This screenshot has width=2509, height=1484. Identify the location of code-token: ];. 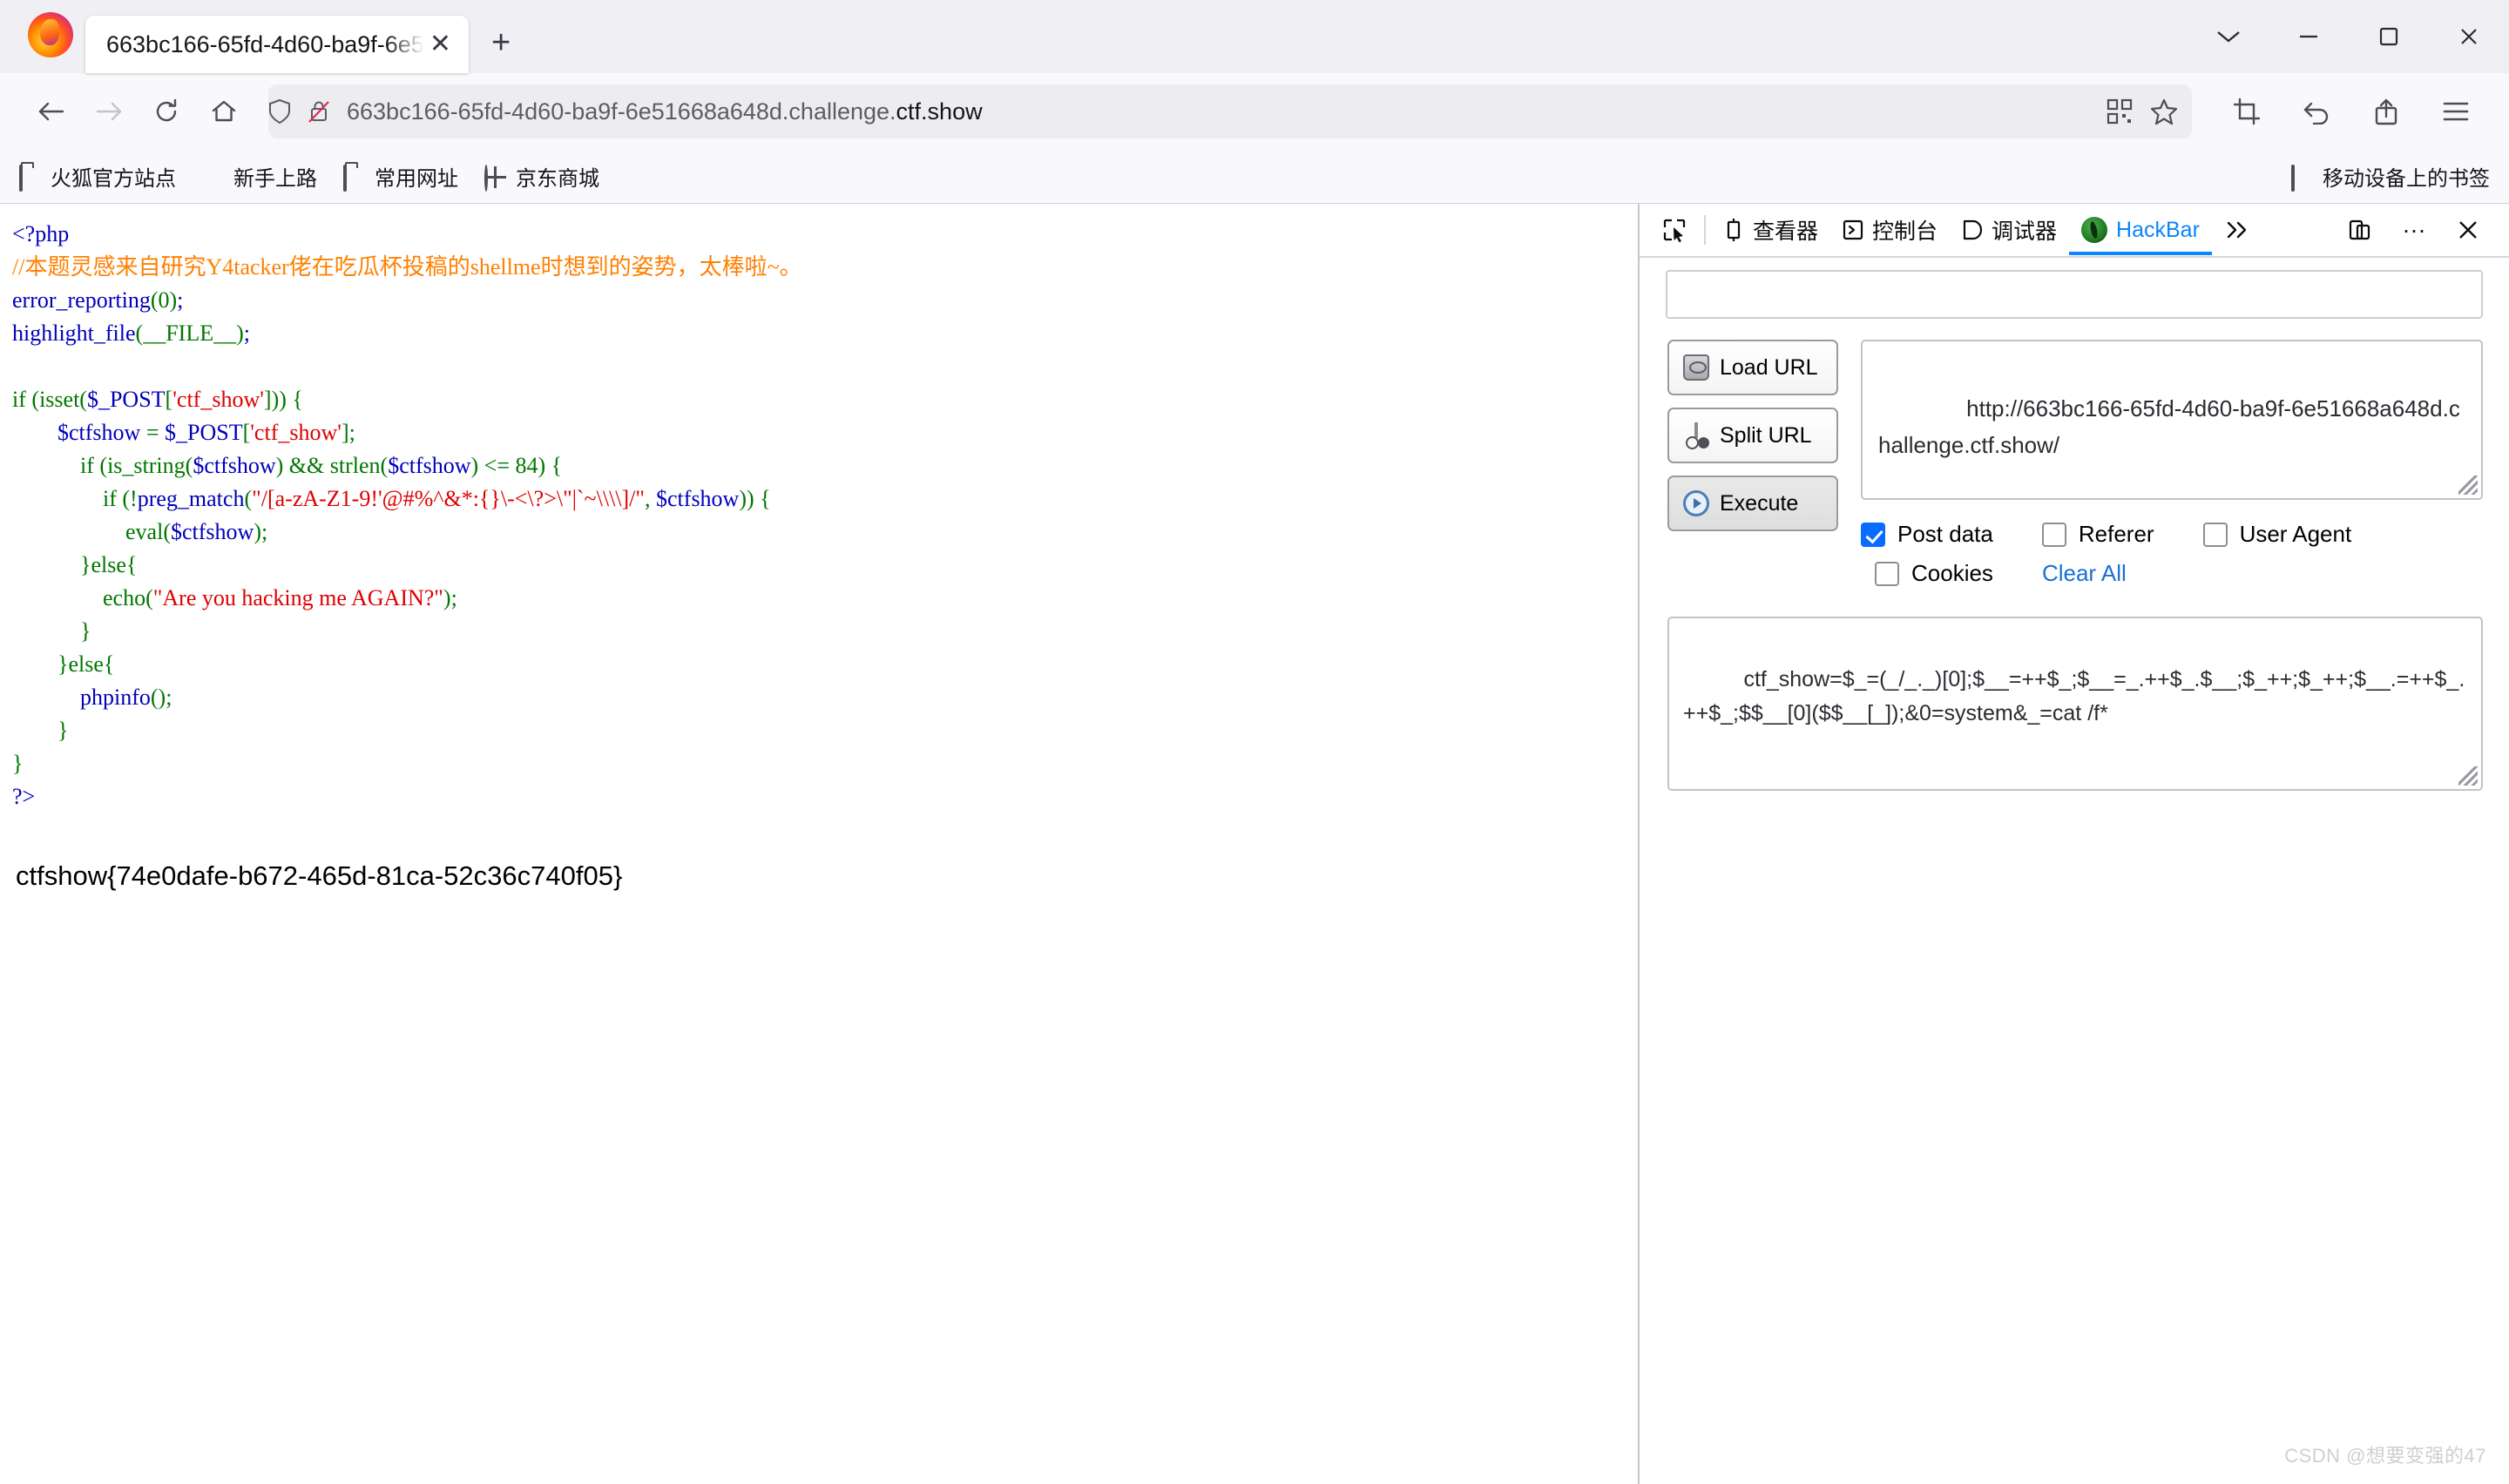
(348, 433).